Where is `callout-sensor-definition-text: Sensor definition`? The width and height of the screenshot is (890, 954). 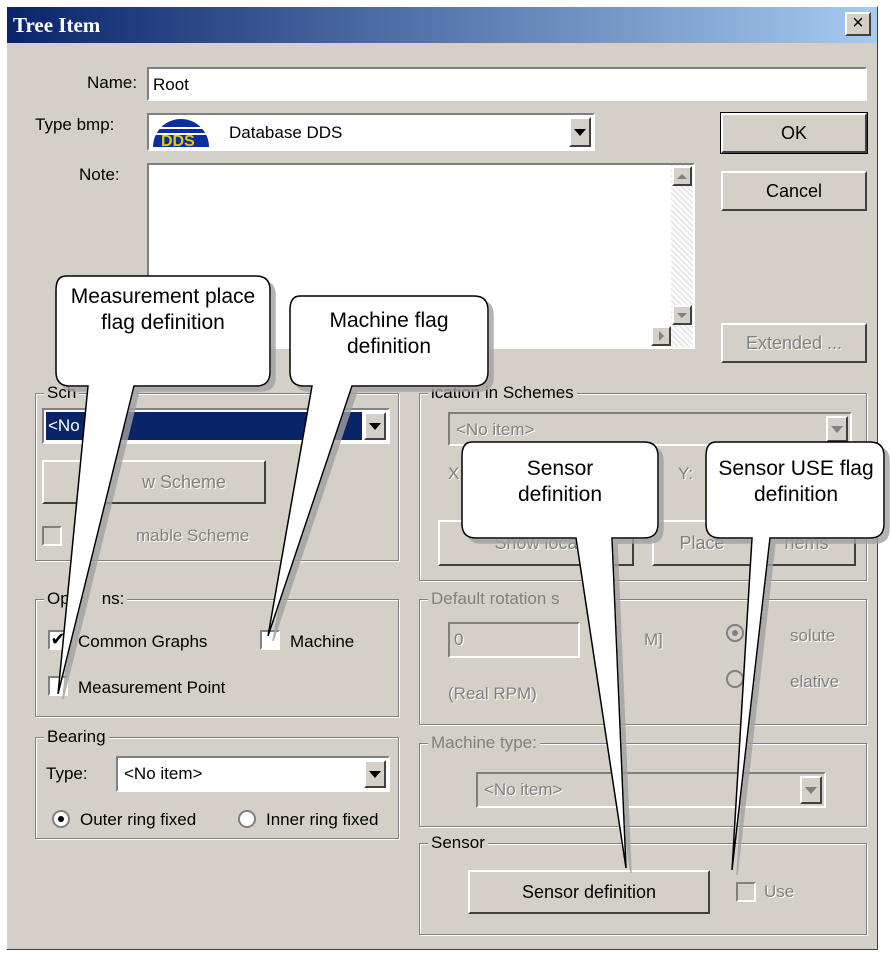 callout-sensor-definition-text: Sensor definition is located at coordinates (560, 481).